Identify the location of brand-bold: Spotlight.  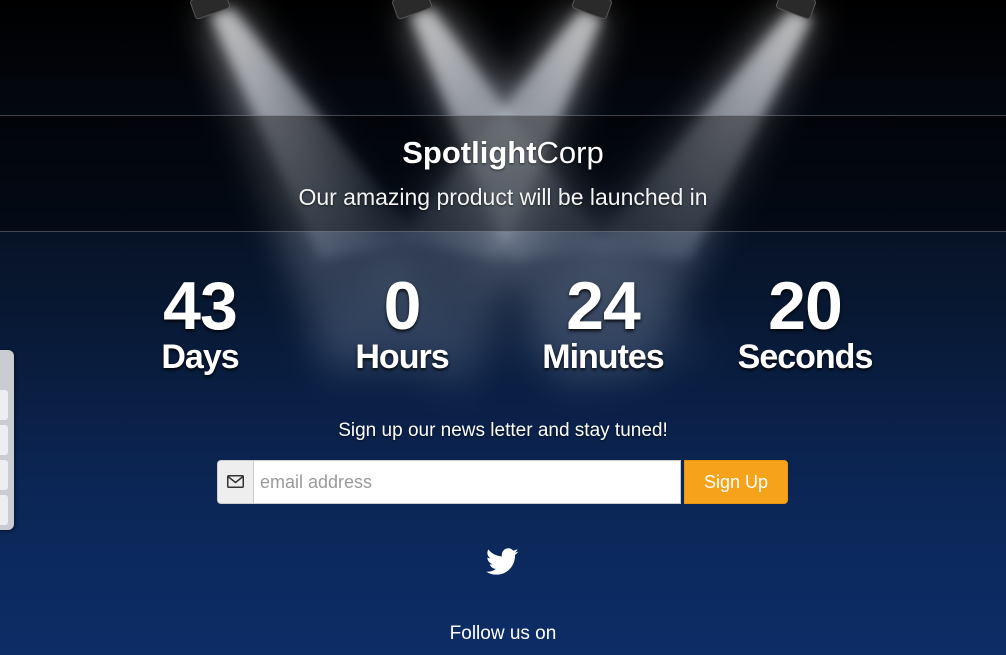
(469, 152).